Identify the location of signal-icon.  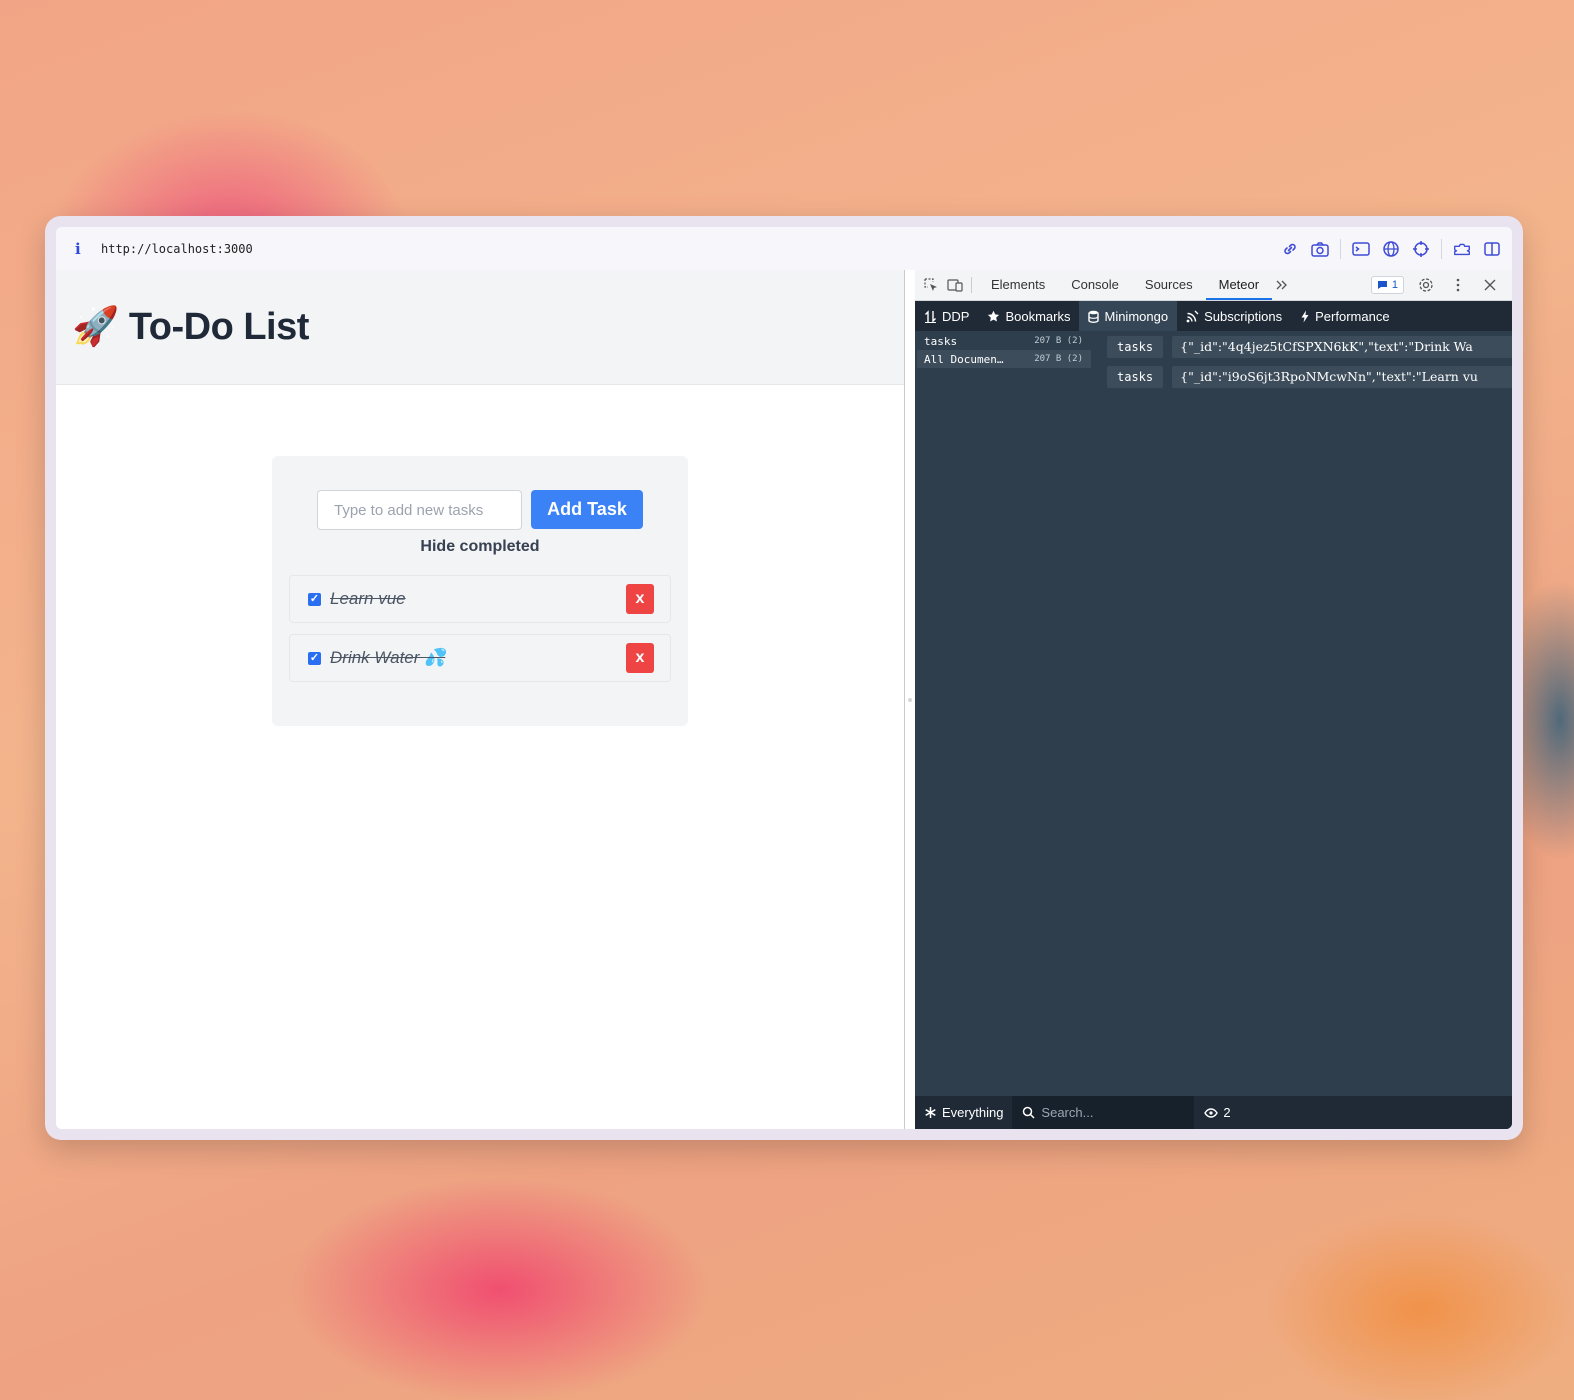
(1192, 316).